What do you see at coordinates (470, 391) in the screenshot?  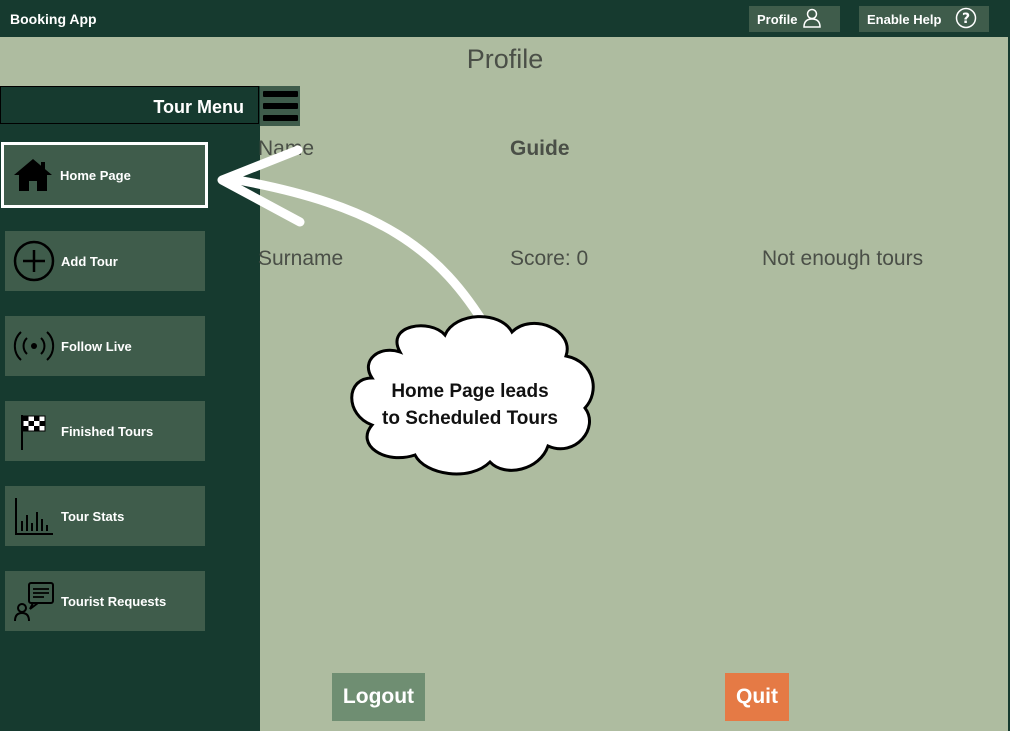 I see `annotation-line-1: Home Page leads` at bounding box center [470, 391].